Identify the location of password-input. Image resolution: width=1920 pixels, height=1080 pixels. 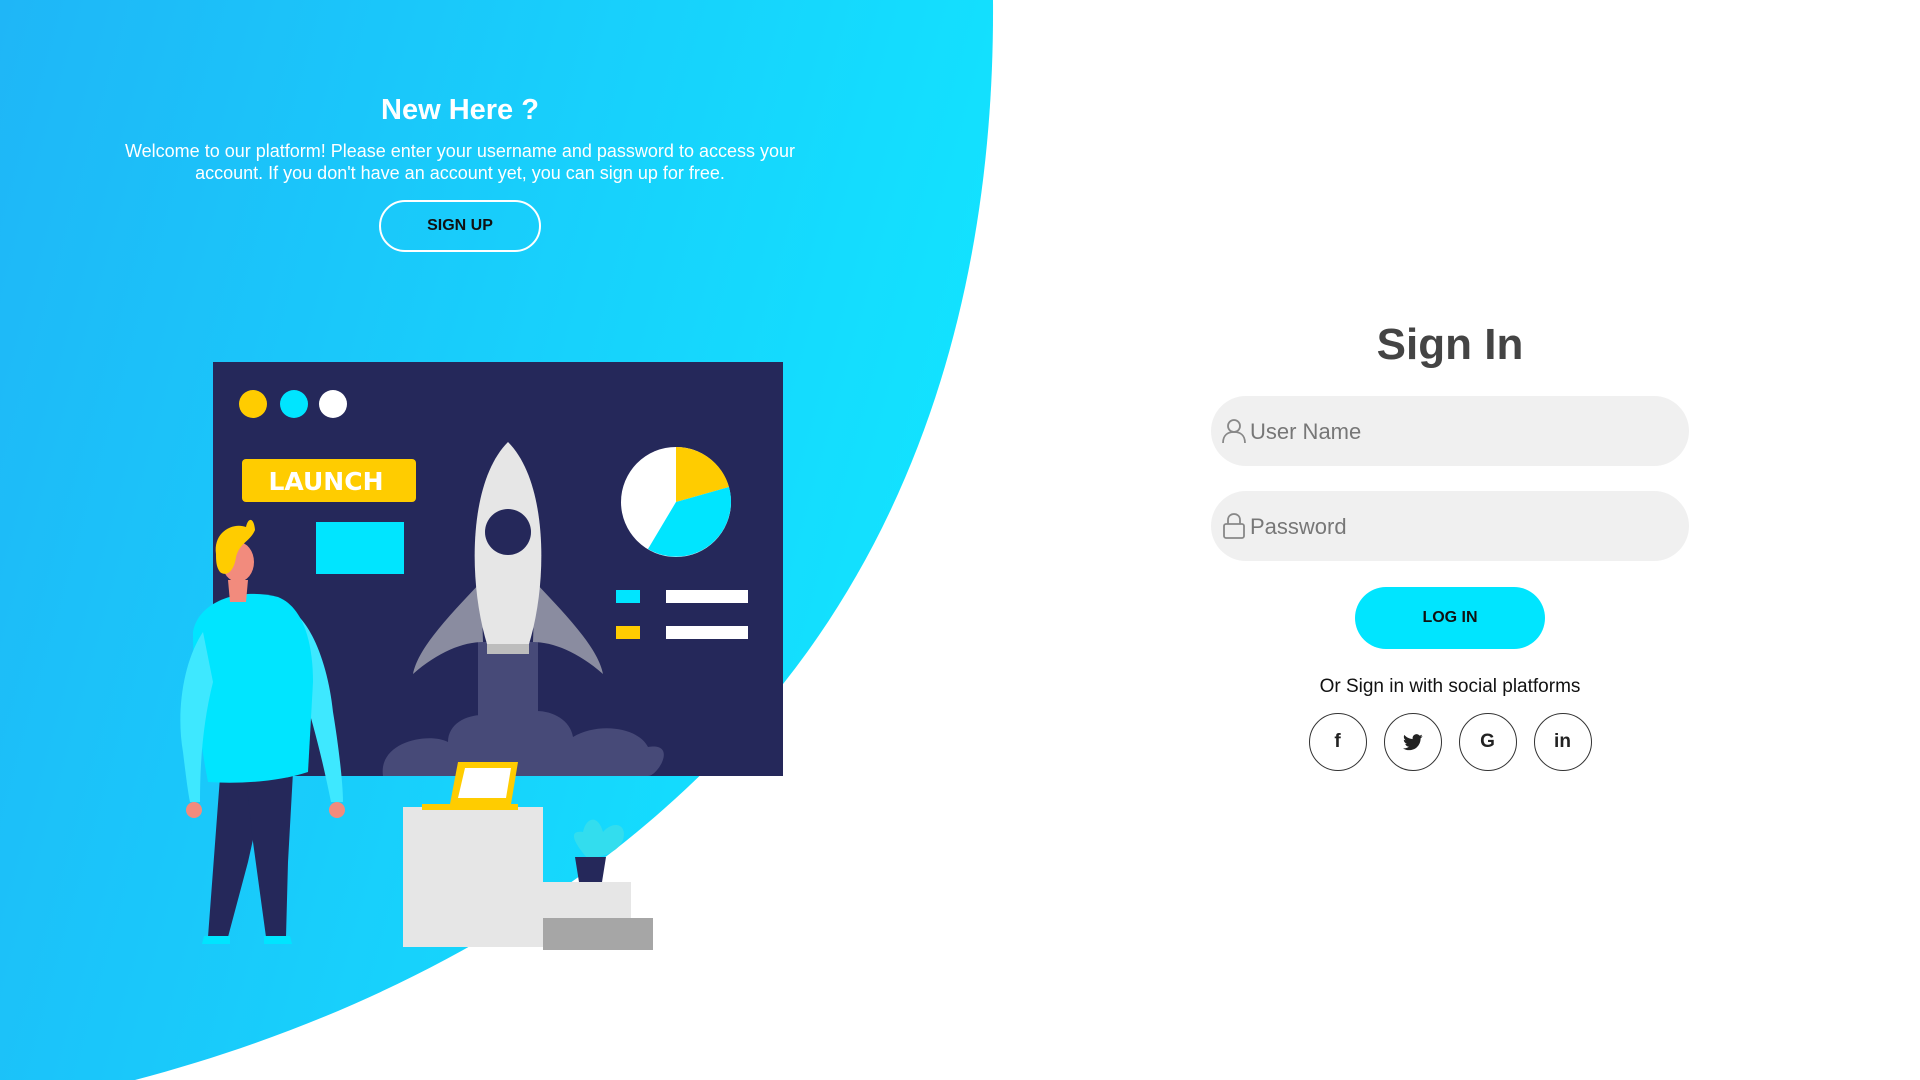
(1460, 527).